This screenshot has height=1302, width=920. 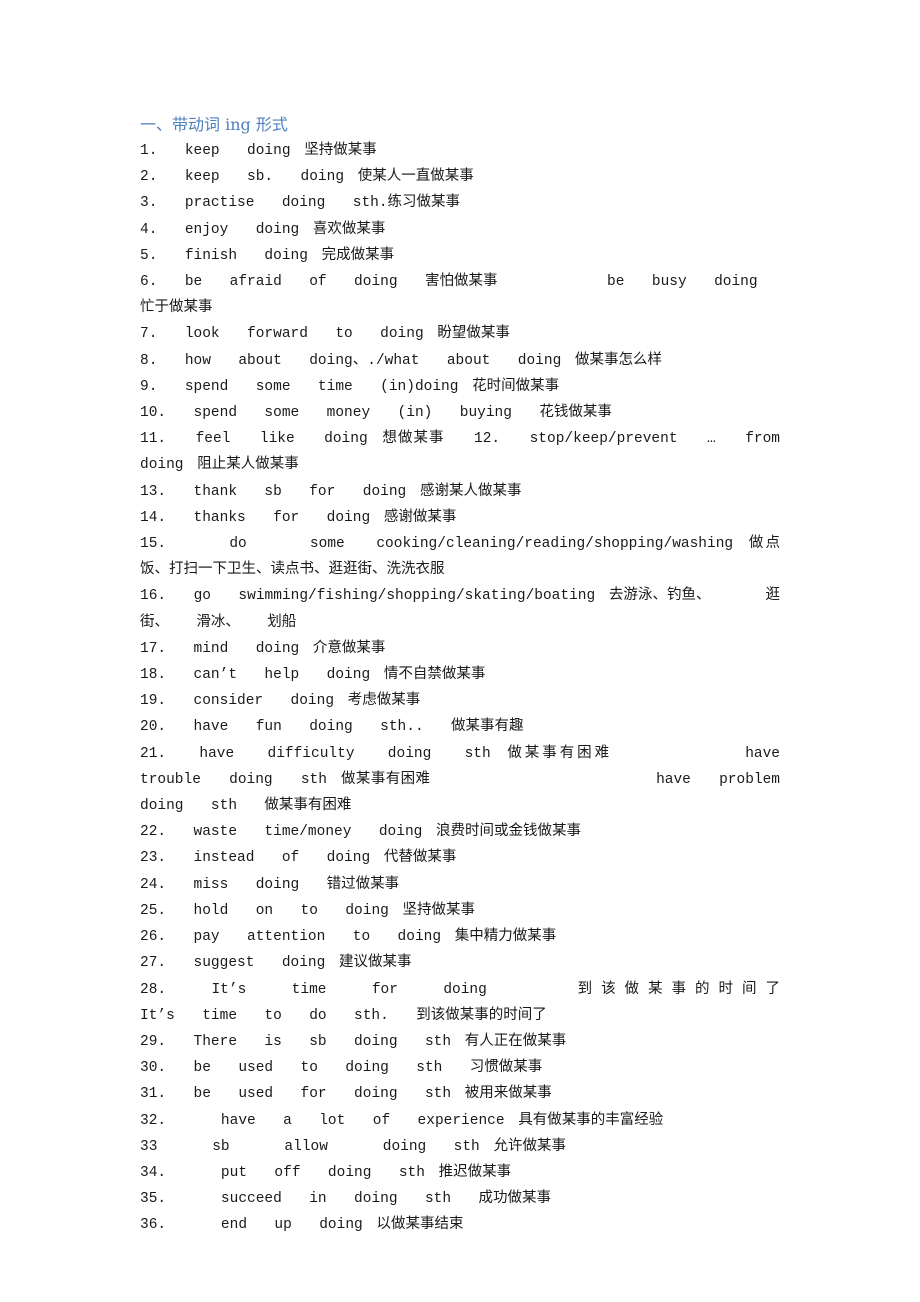 I want to click on list-item: 3. practise doing sth.练习做某事, so click(x=460, y=202).